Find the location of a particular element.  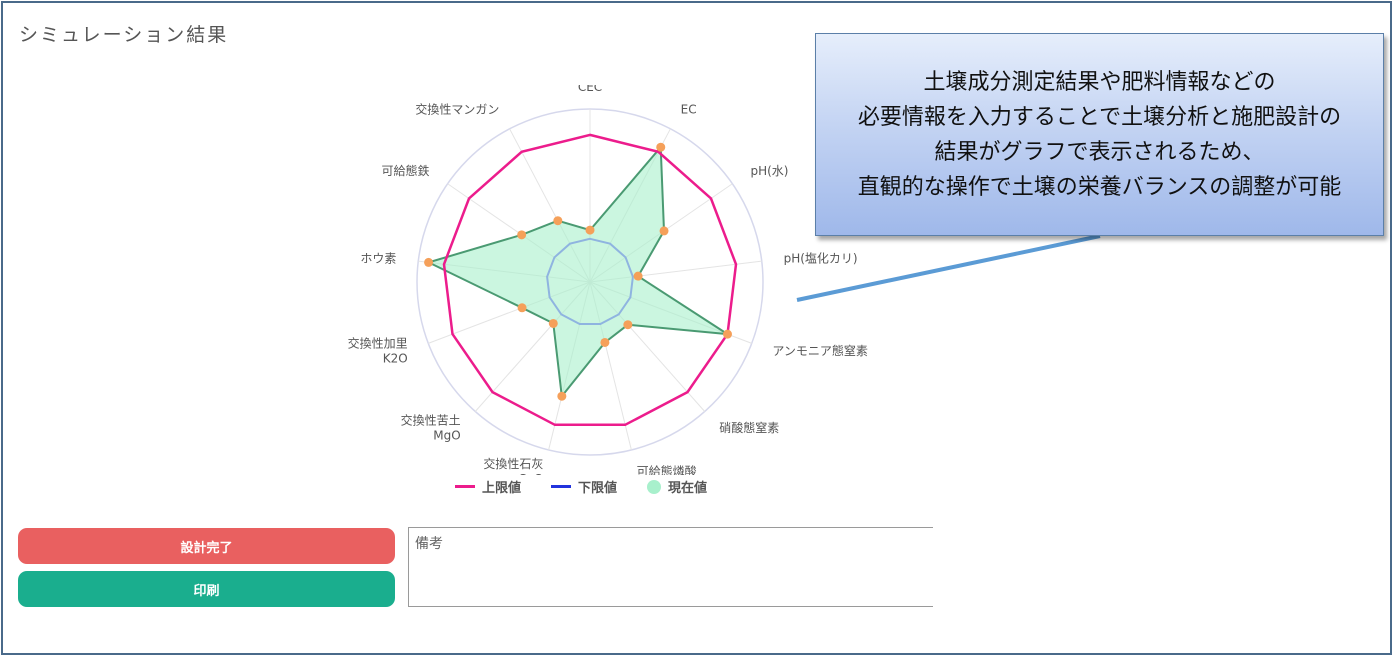

axis-label-line: アンモニア態窒素 is located at coordinates (820, 350).